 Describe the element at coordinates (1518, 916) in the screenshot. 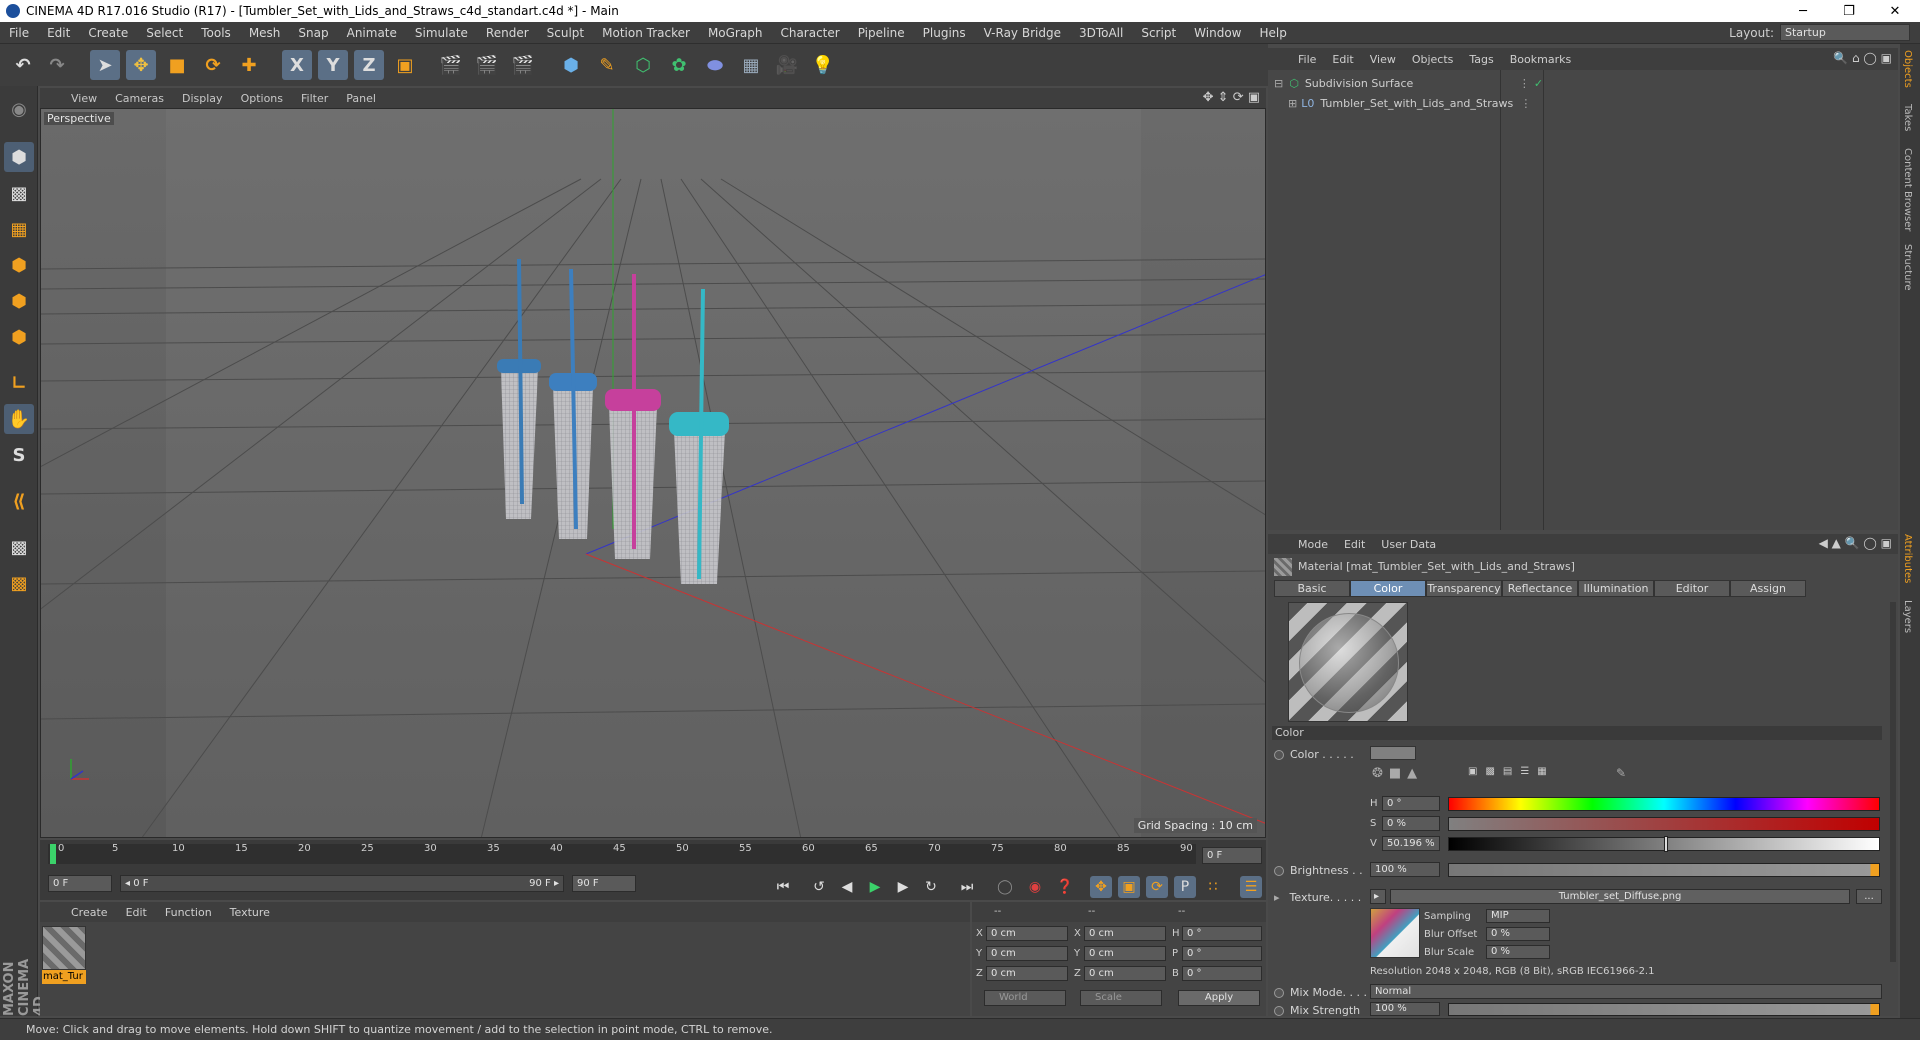

I see `sampling-dropdown: MIP` at that location.